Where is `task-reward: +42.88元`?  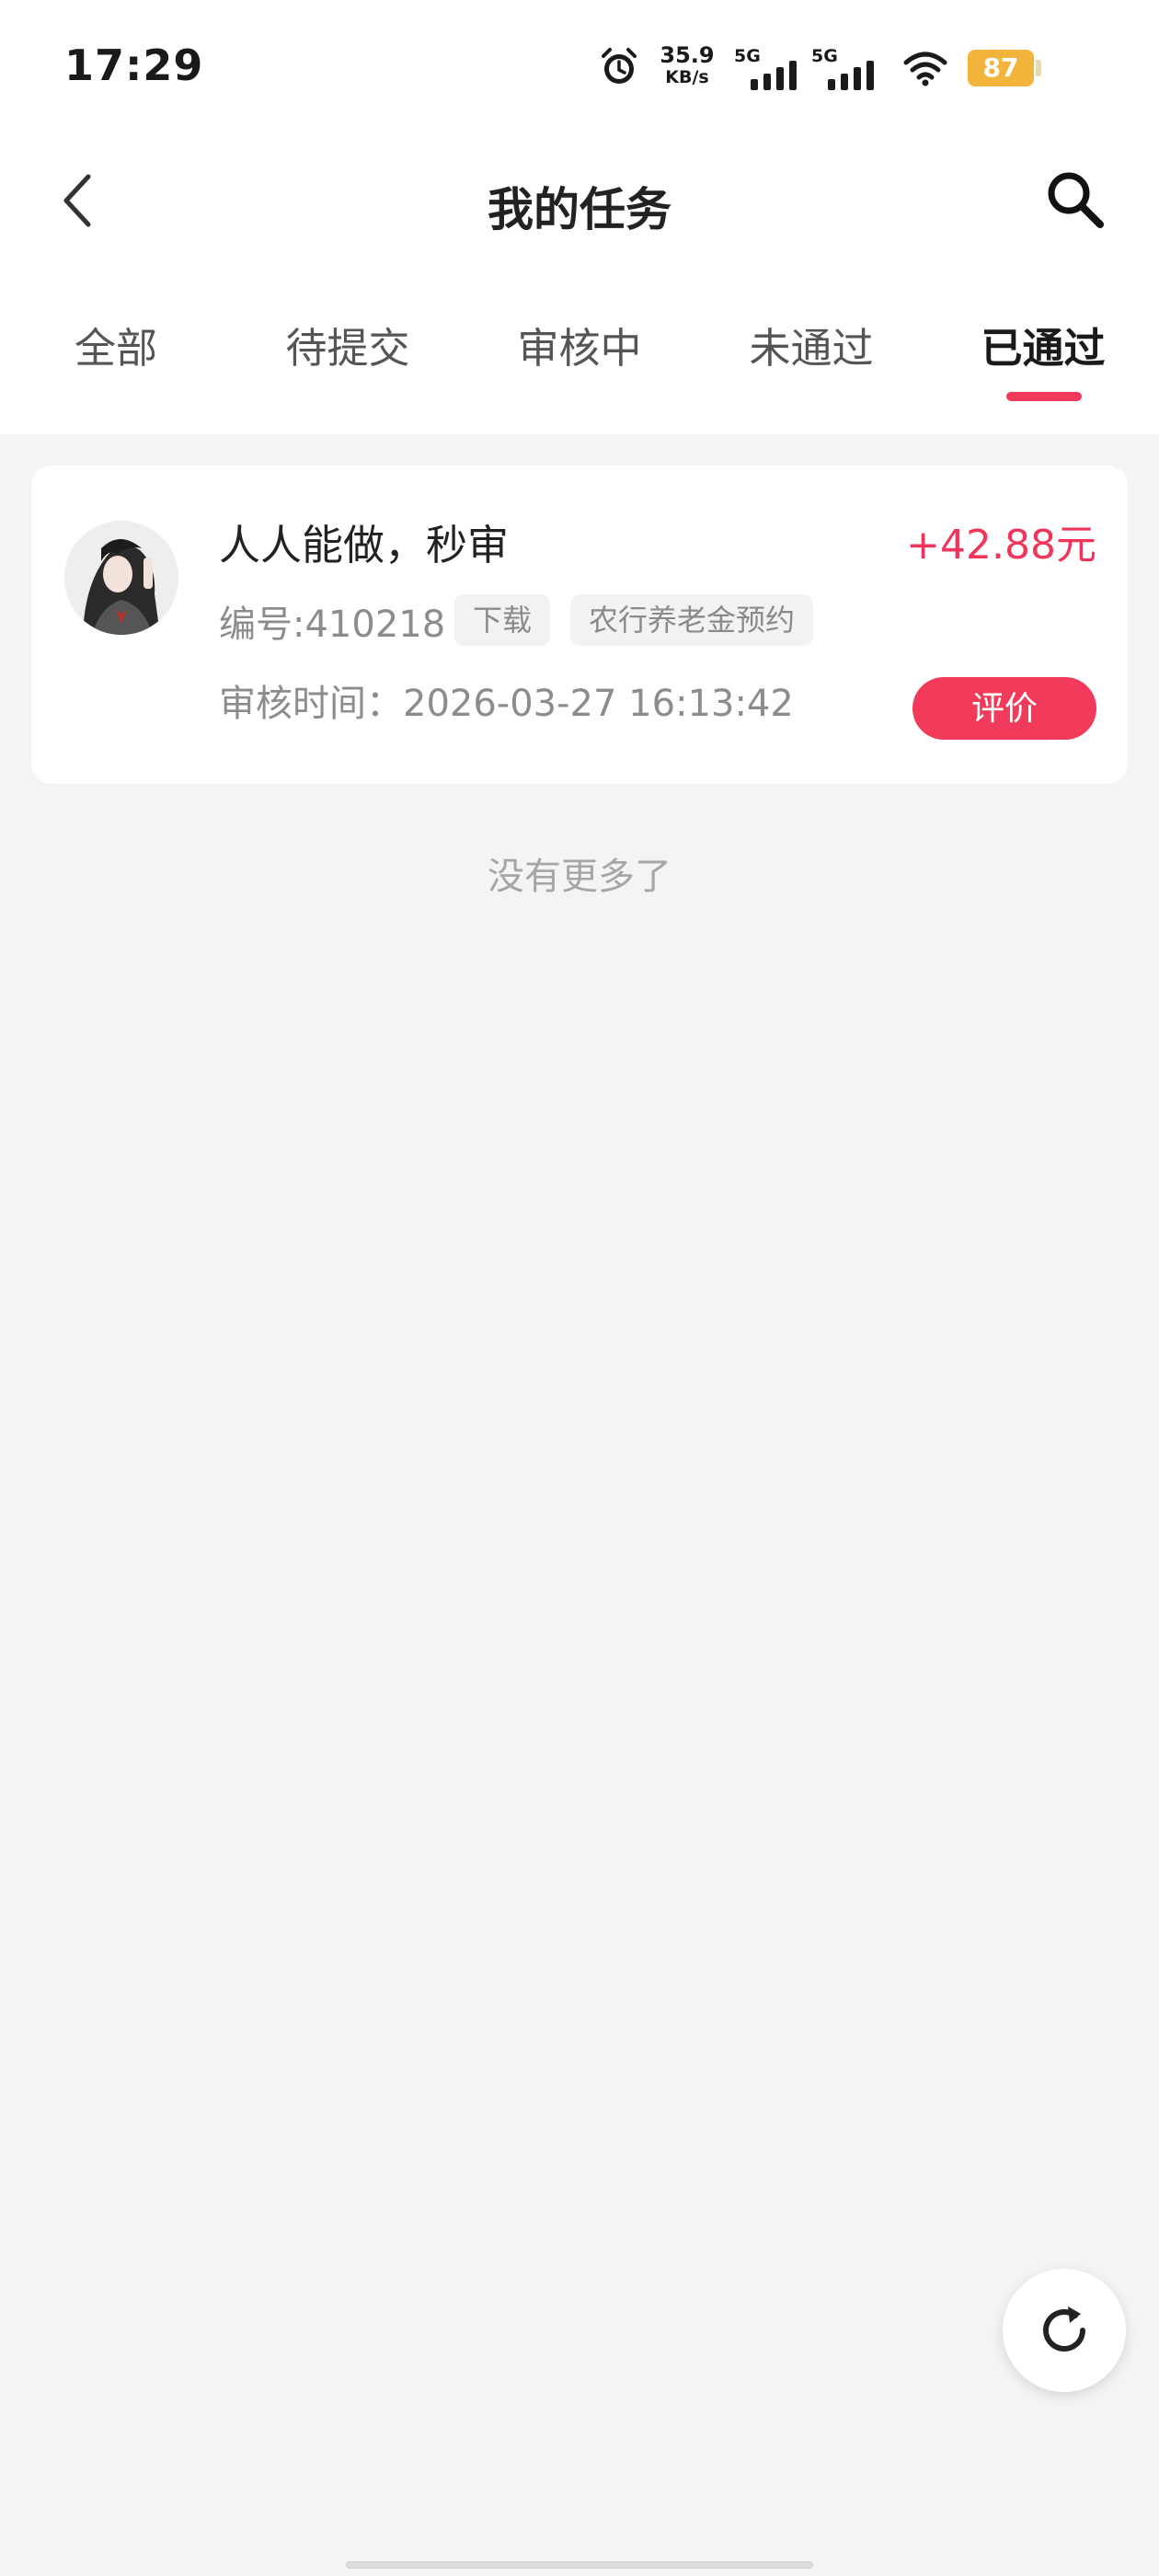
task-reward: +42.88元 is located at coordinates (1001, 545).